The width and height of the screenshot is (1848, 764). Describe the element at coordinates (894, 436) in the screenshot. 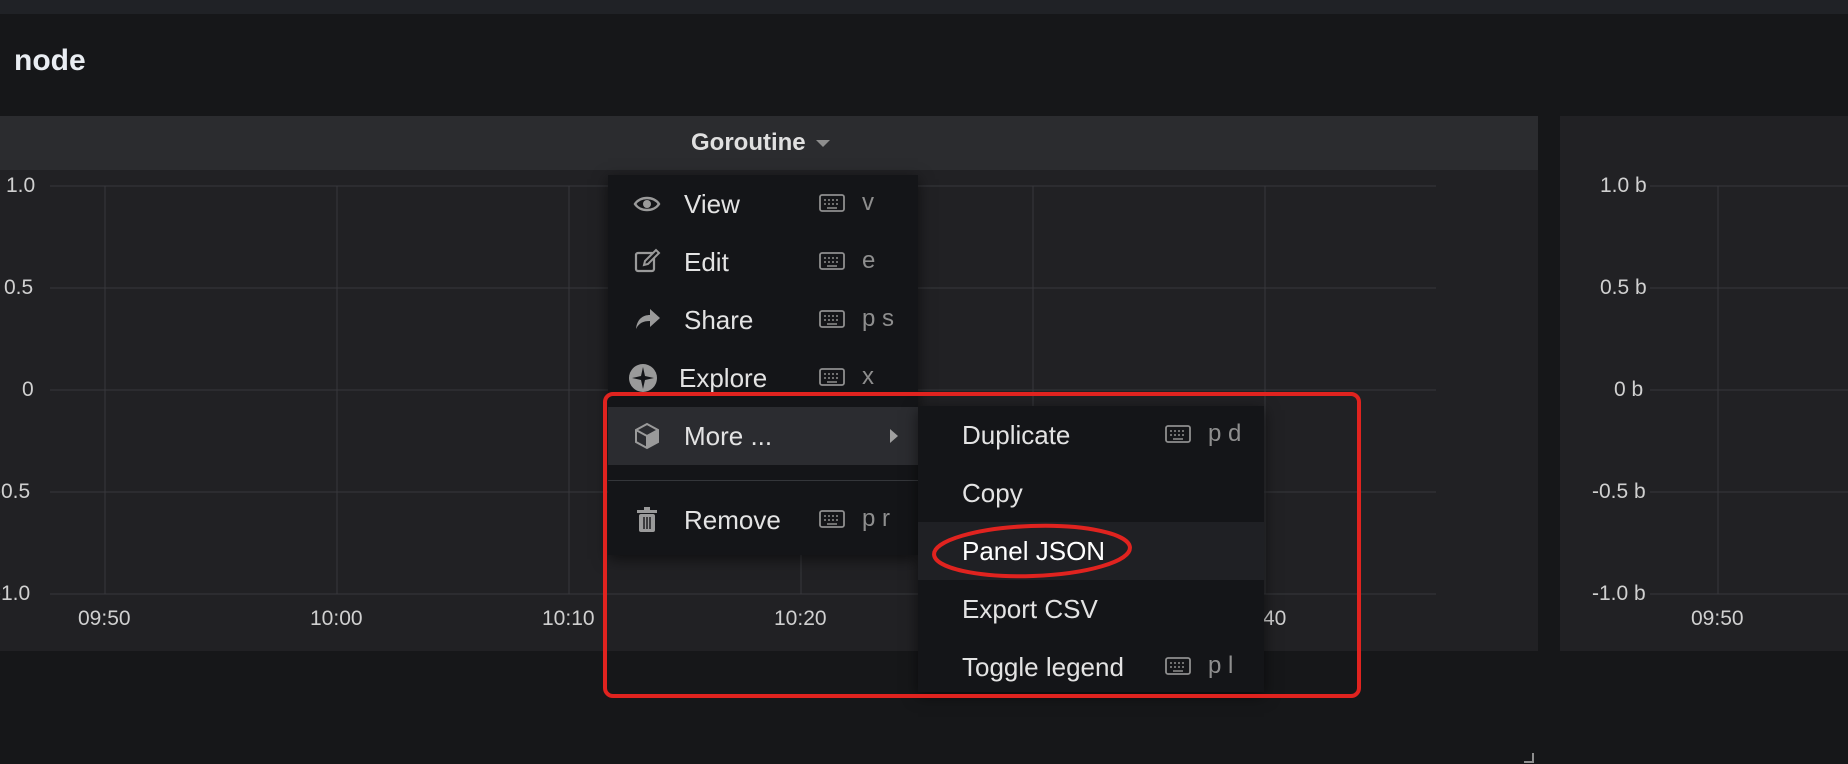

I see `chevron-right-icon` at that location.